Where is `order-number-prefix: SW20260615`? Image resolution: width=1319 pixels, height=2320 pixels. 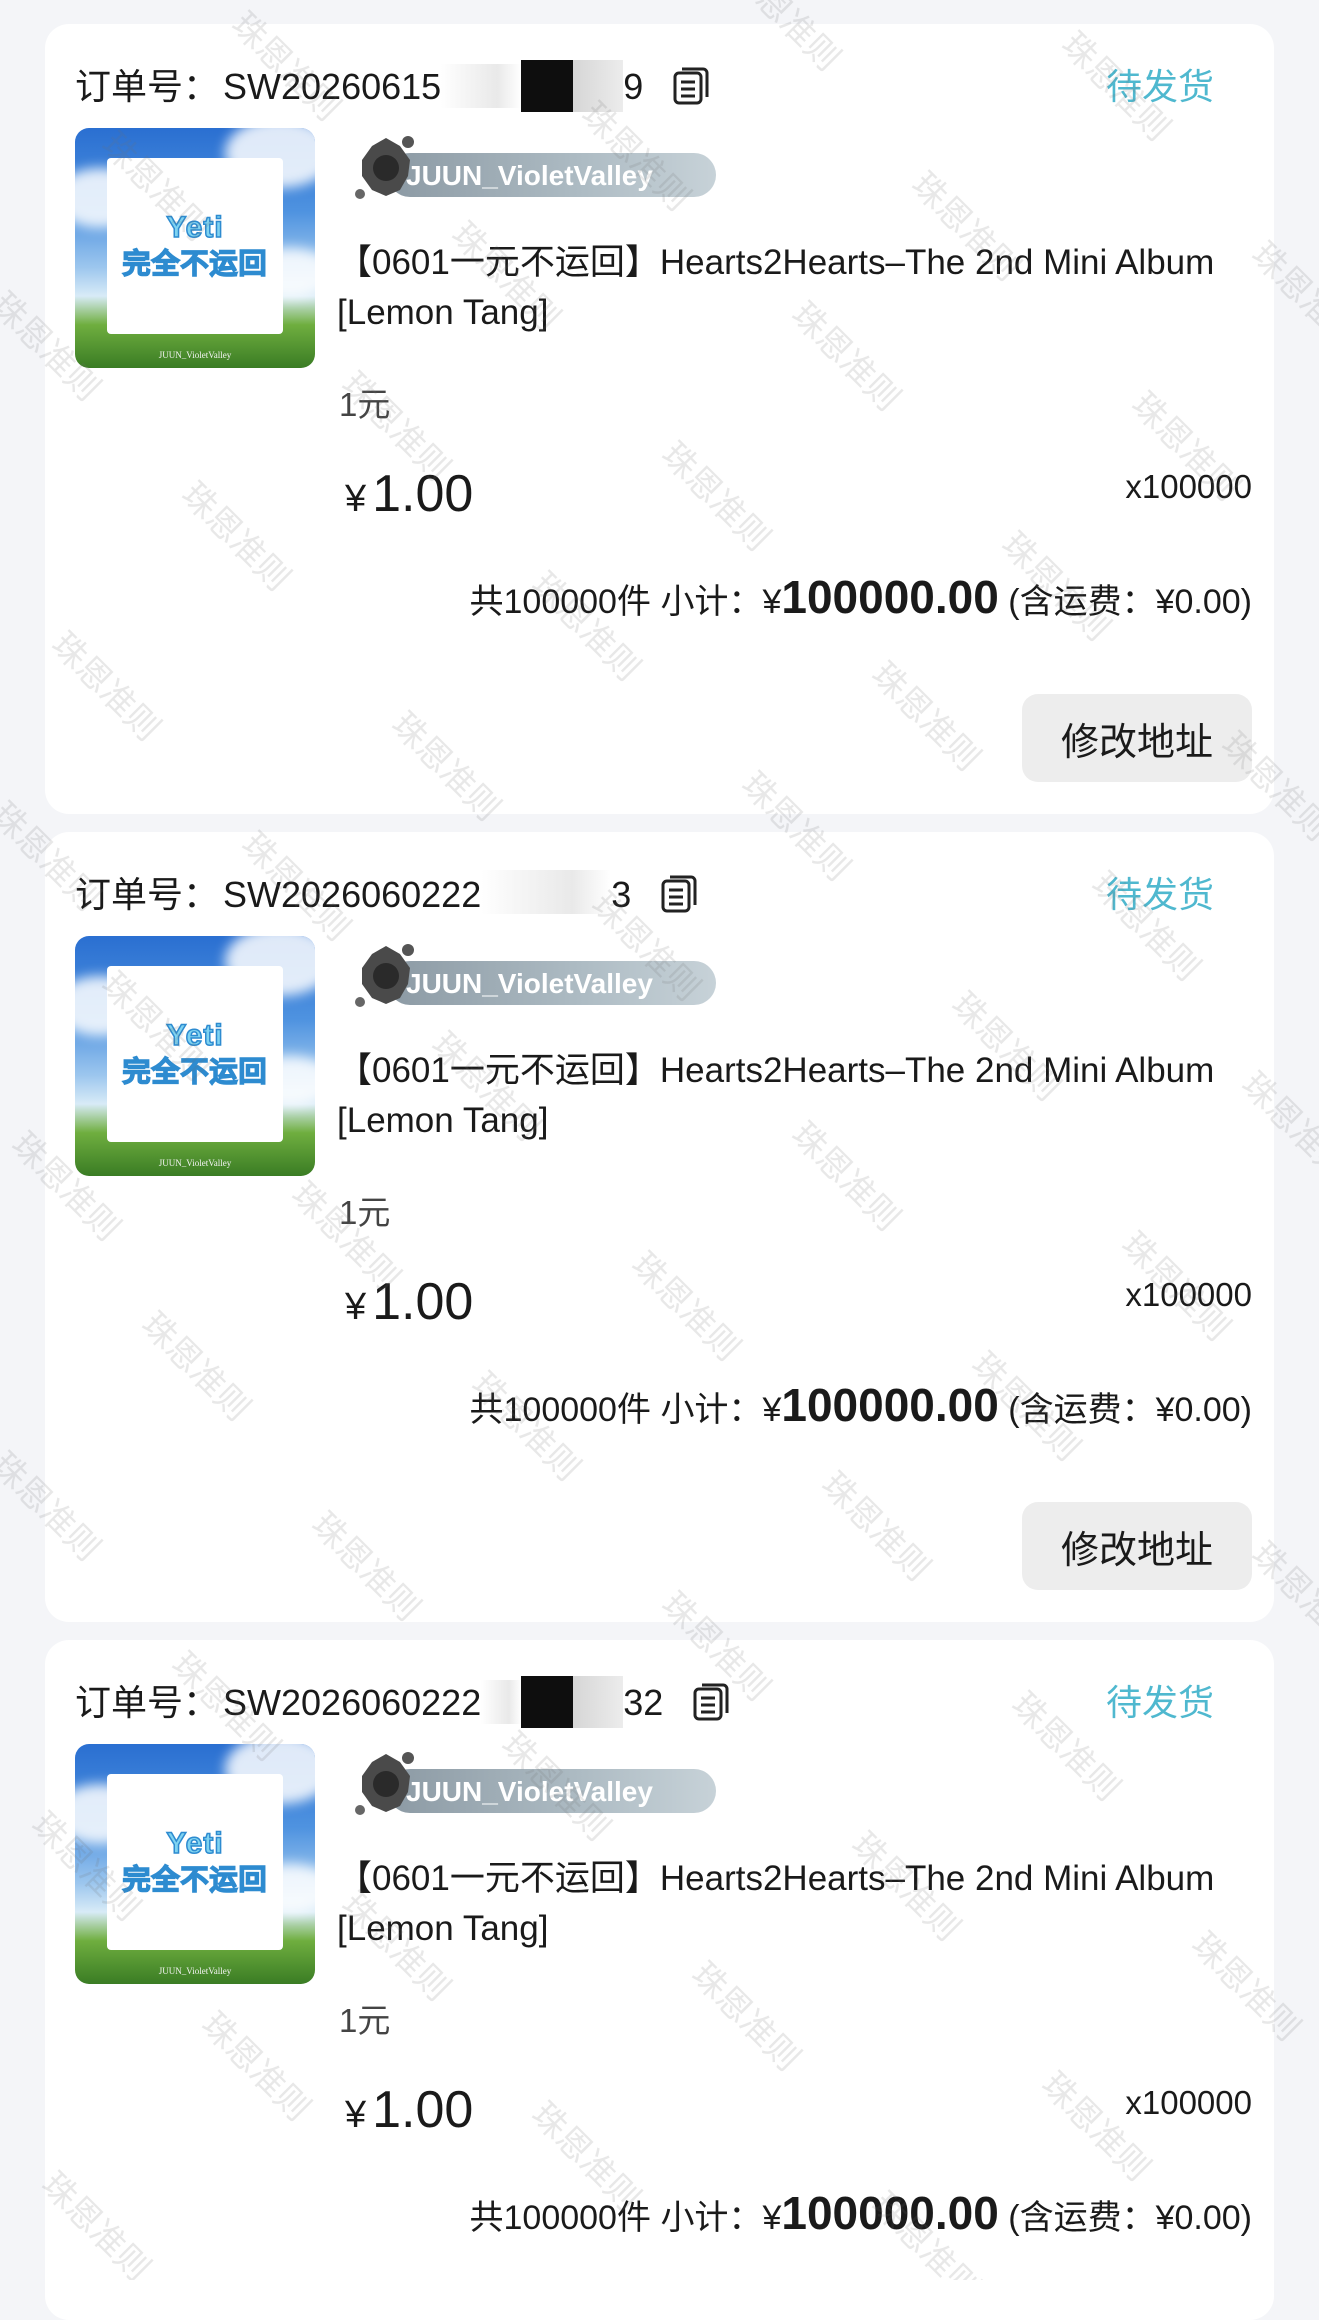 order-number-prefix: SW20260615 is located at coordinates (332, 86).